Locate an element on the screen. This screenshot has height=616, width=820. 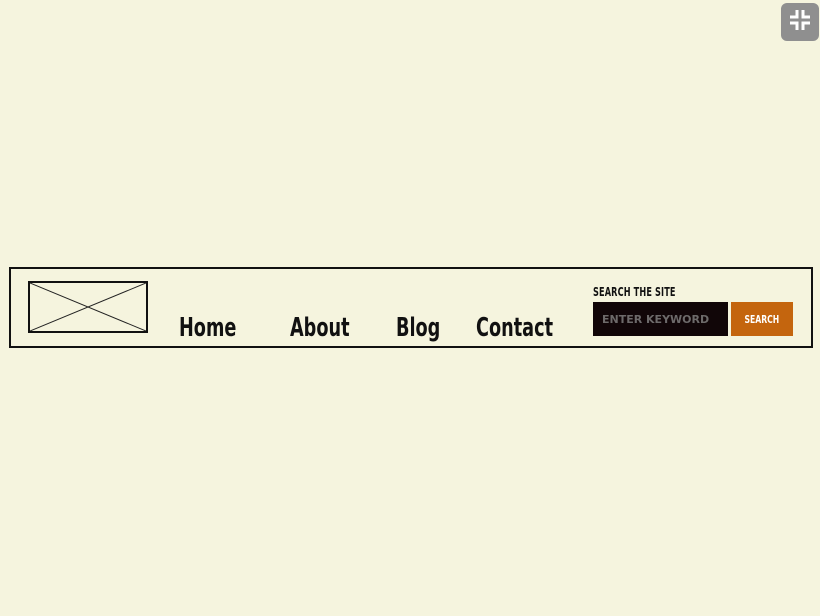
collapse-button is located at coordinates (800, 22).